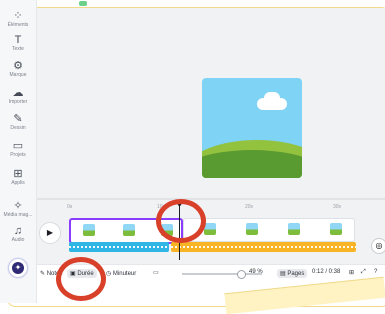 This screenshot has height=314, width=385. I want to click on time-display: 0:12 / 0:38, so click(326, 272).